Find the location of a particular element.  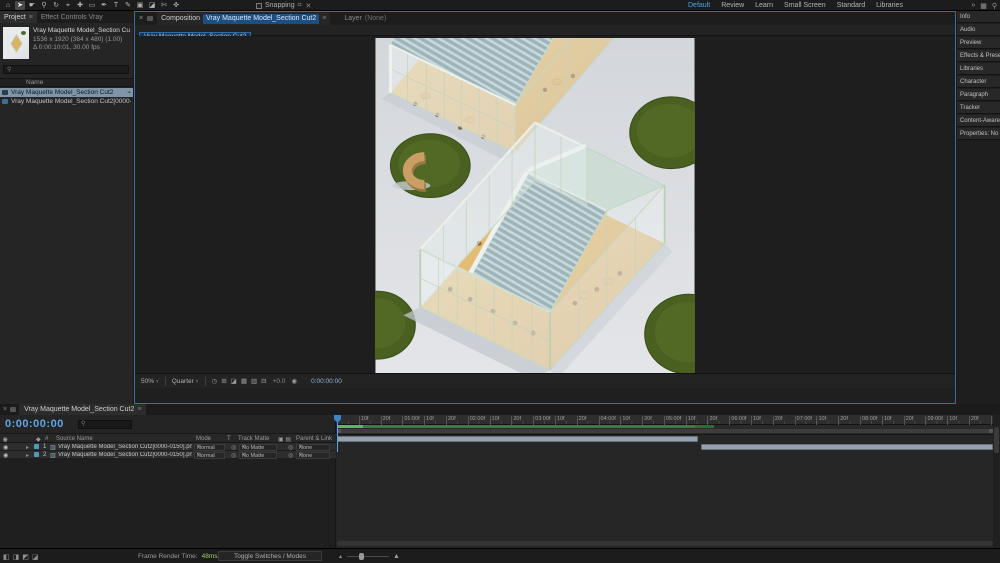

draft-3d-icon: ◩ is located at coordinates (25, 557).